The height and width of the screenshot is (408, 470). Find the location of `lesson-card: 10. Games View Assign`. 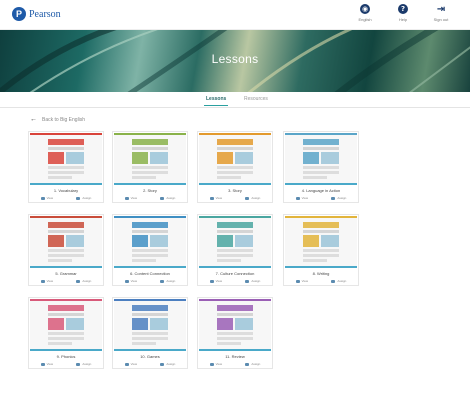

lesson-card: 10. Games View Assign is located at coordinates (150, 333).